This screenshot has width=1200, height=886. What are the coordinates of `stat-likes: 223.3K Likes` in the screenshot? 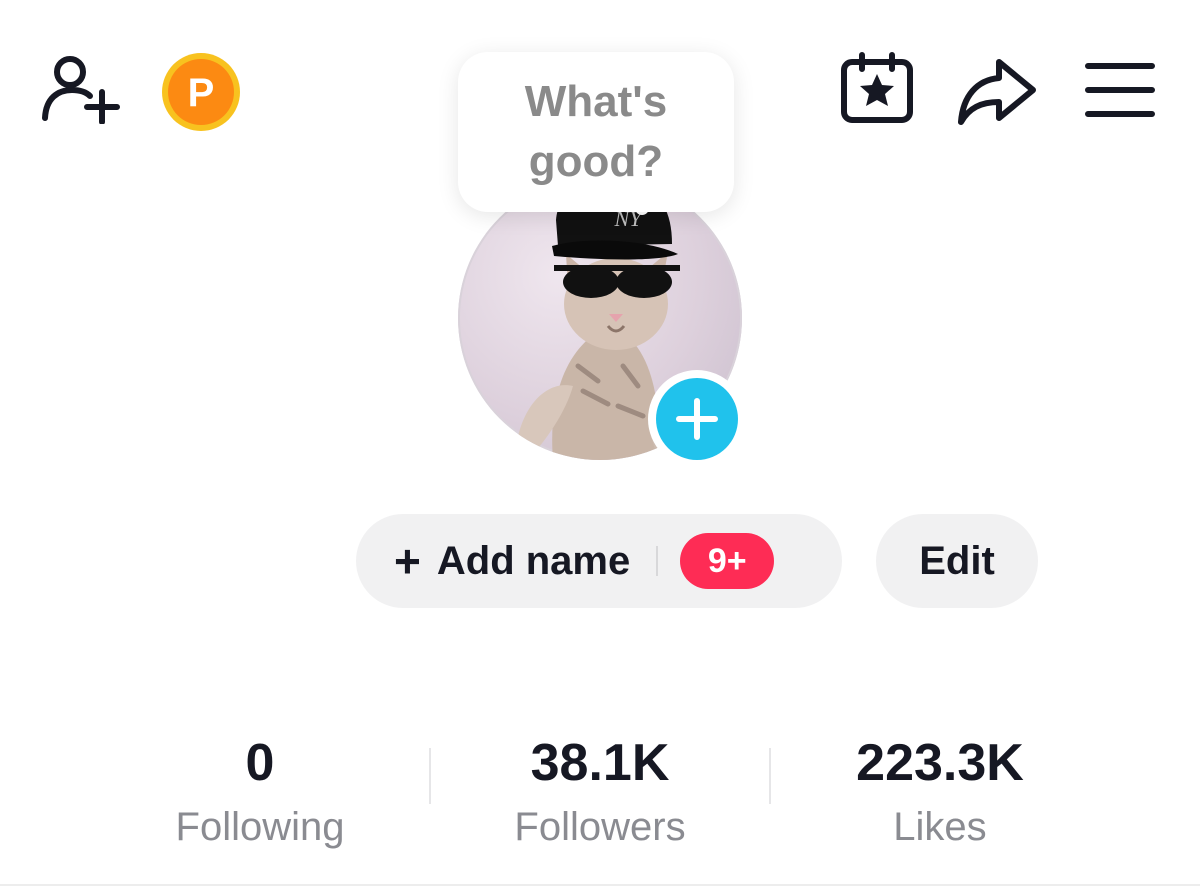 It's located at (940, 792).